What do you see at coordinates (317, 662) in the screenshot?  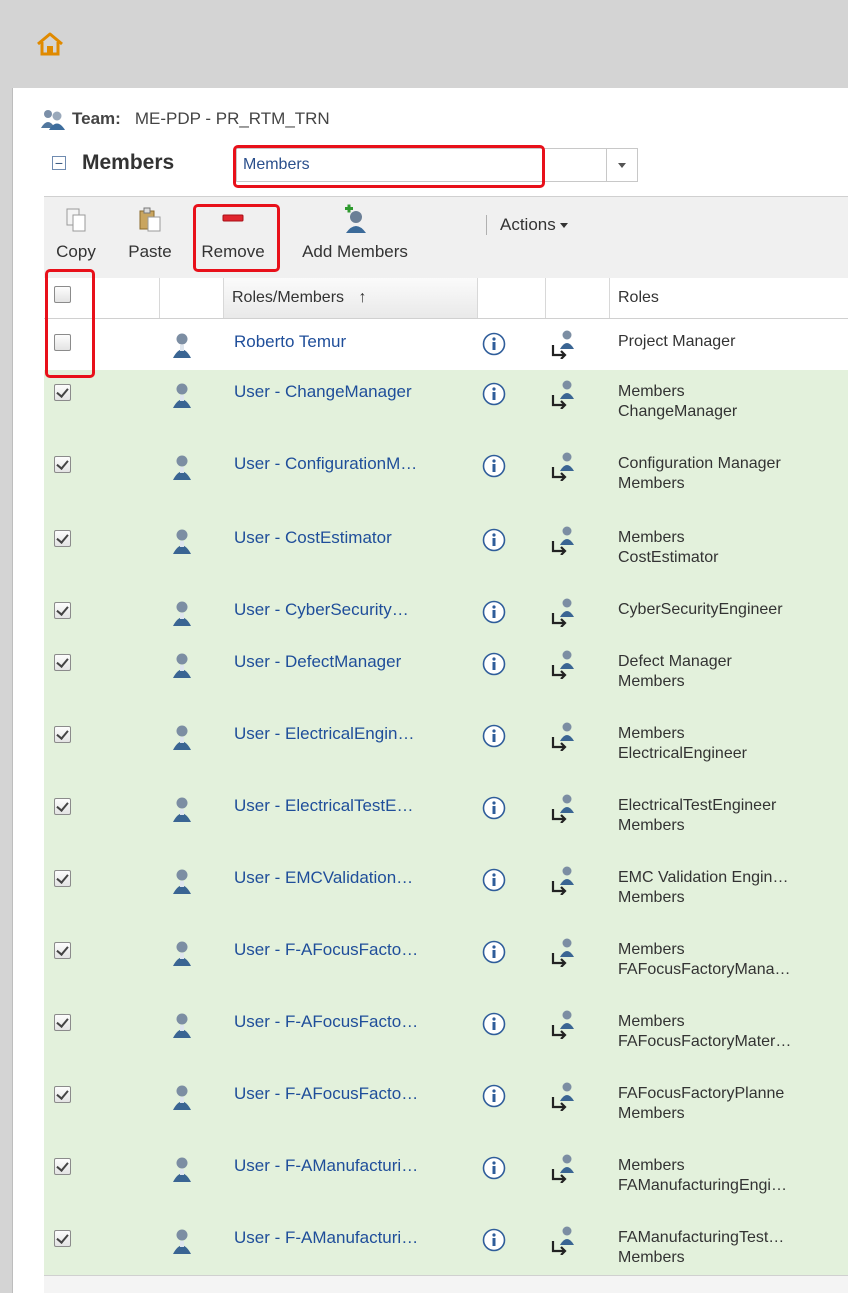 I see `member-name-link: User - DefectManager` at bounding box center [317, 662].